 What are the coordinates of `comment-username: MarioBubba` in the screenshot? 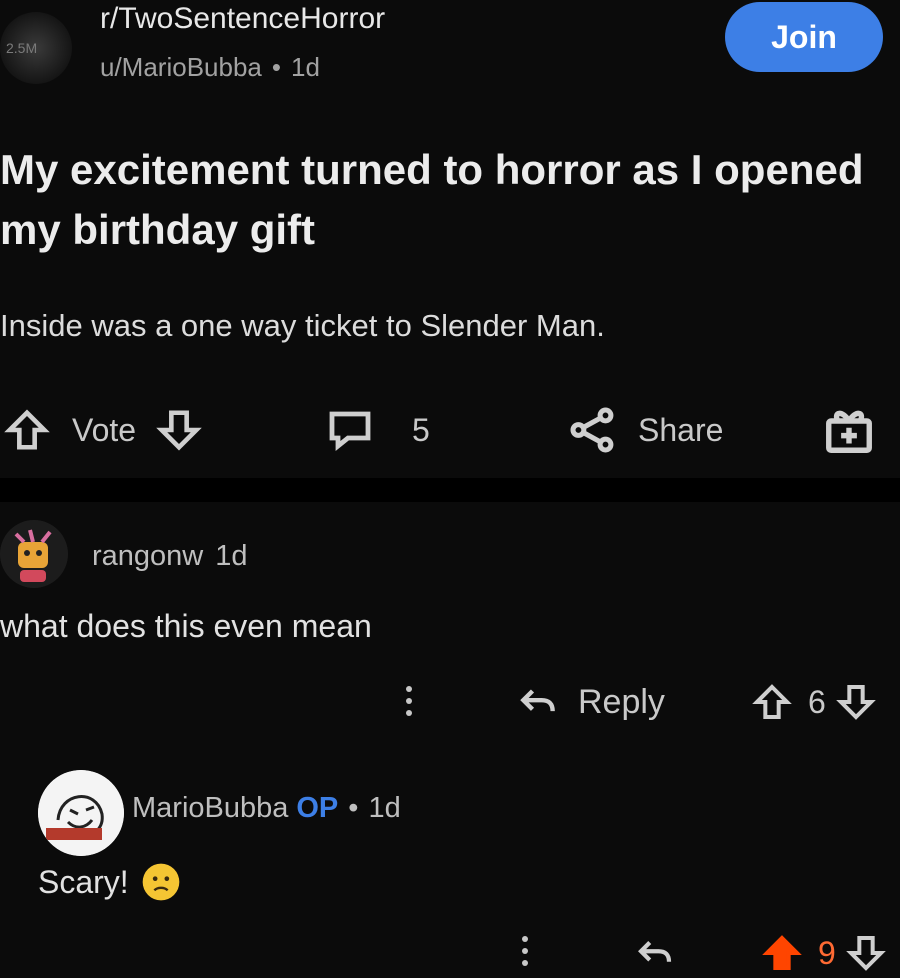 It's located at (210, 808).